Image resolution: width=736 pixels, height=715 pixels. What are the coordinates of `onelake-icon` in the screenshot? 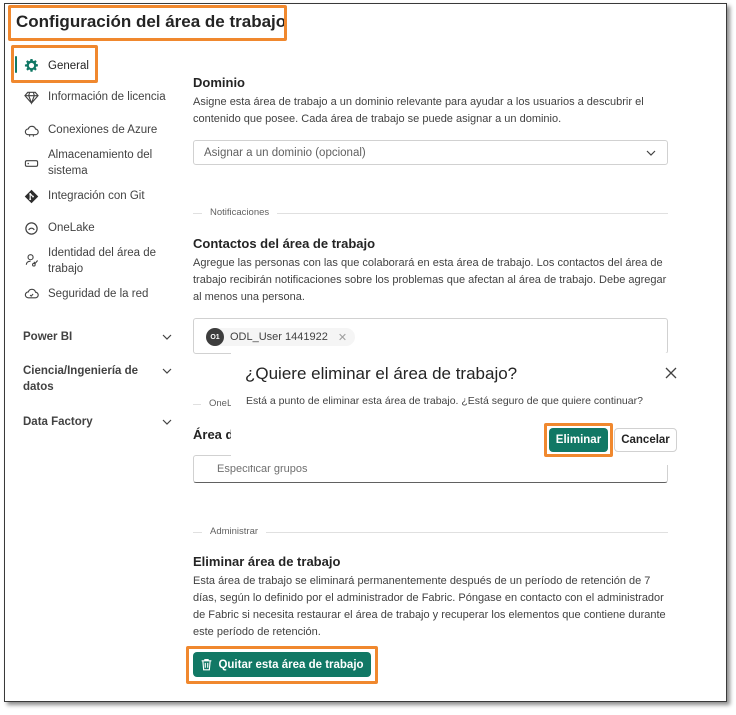 It's located at (31, 228).